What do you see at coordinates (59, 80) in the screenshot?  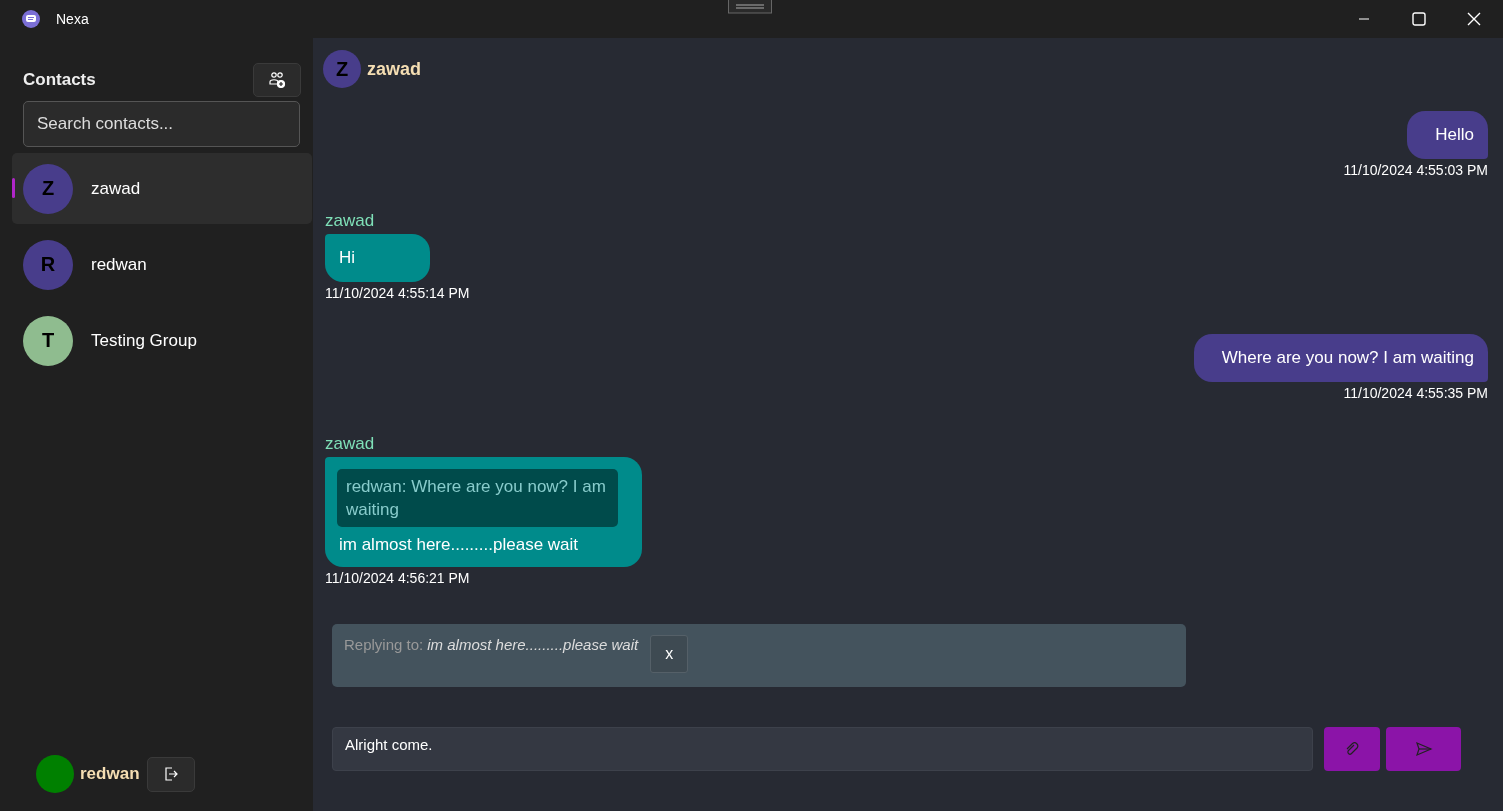 I see `contacts-heading: Contacts` at bounding box center [59, 80].